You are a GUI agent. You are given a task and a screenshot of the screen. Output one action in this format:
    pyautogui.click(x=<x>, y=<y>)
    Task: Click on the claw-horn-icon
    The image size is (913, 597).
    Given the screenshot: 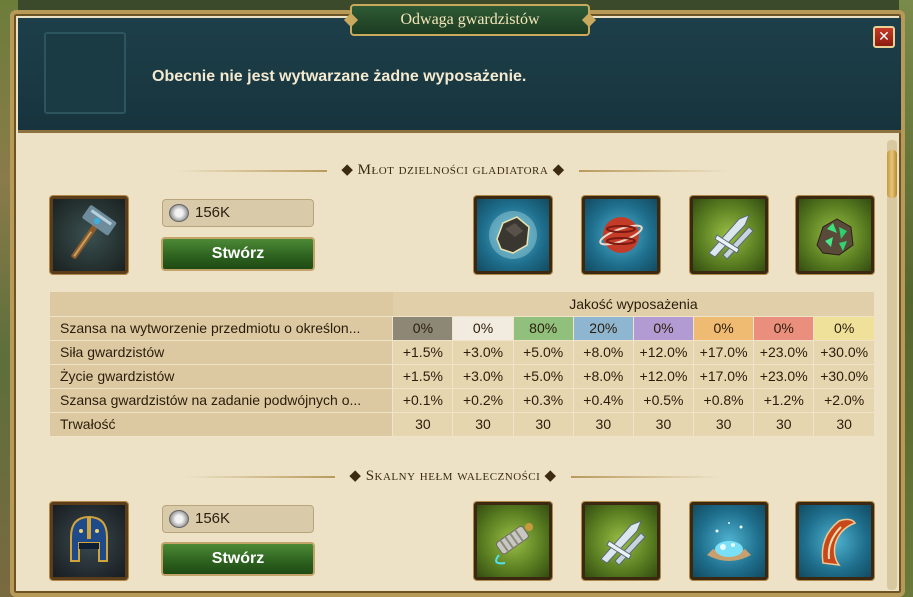 What is the action you would take?
    pyautogui.click(x=839, y=542)
    